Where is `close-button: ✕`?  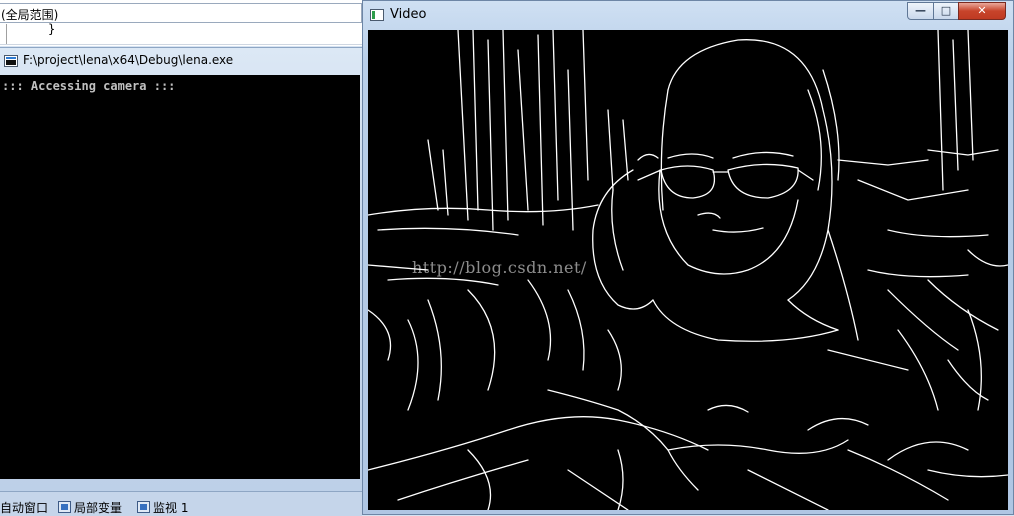
close-button: ✕ is located at coordinates (982, 11).